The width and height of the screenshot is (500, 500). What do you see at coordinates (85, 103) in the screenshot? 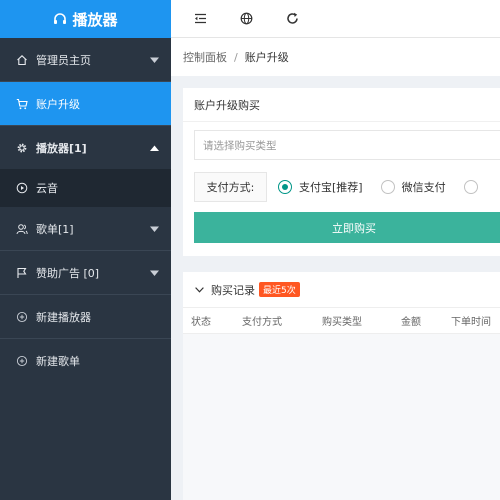
I see `sidebar-item-account-upgrade: 账户升级` at bounding box center [85, 103].